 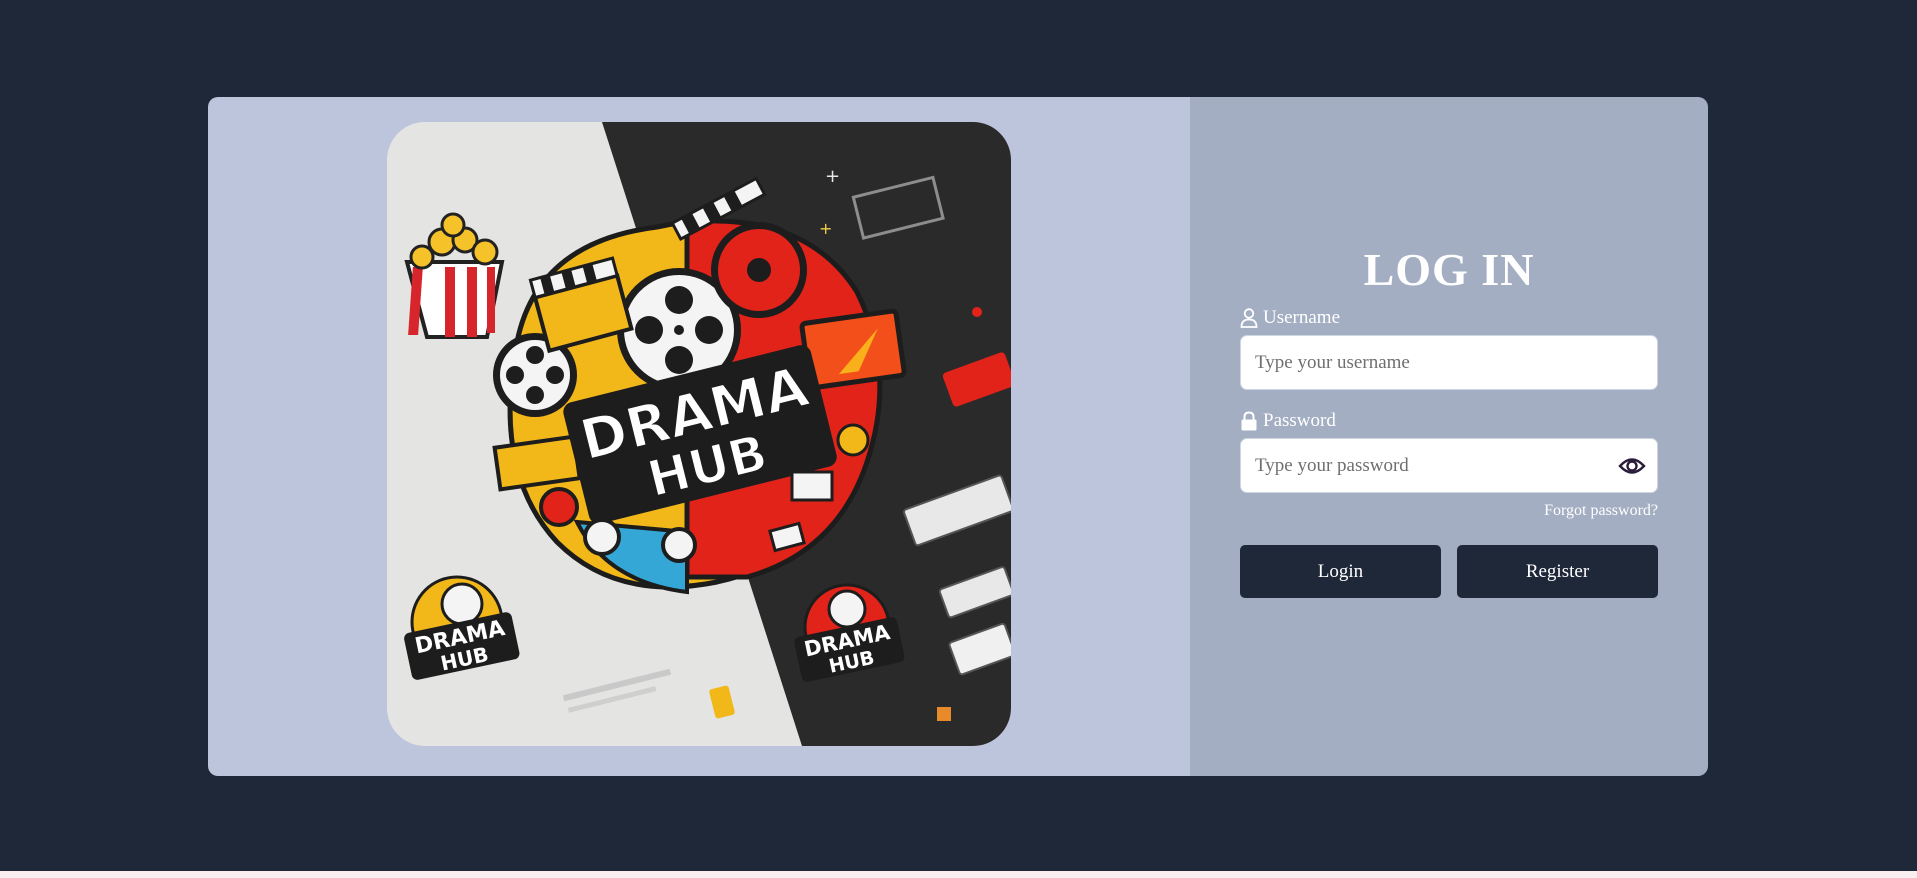 What do you see at coordinates (1557, 571) in the screenshot?
I see `register-button: Register` at bounding box center [1557, 571].